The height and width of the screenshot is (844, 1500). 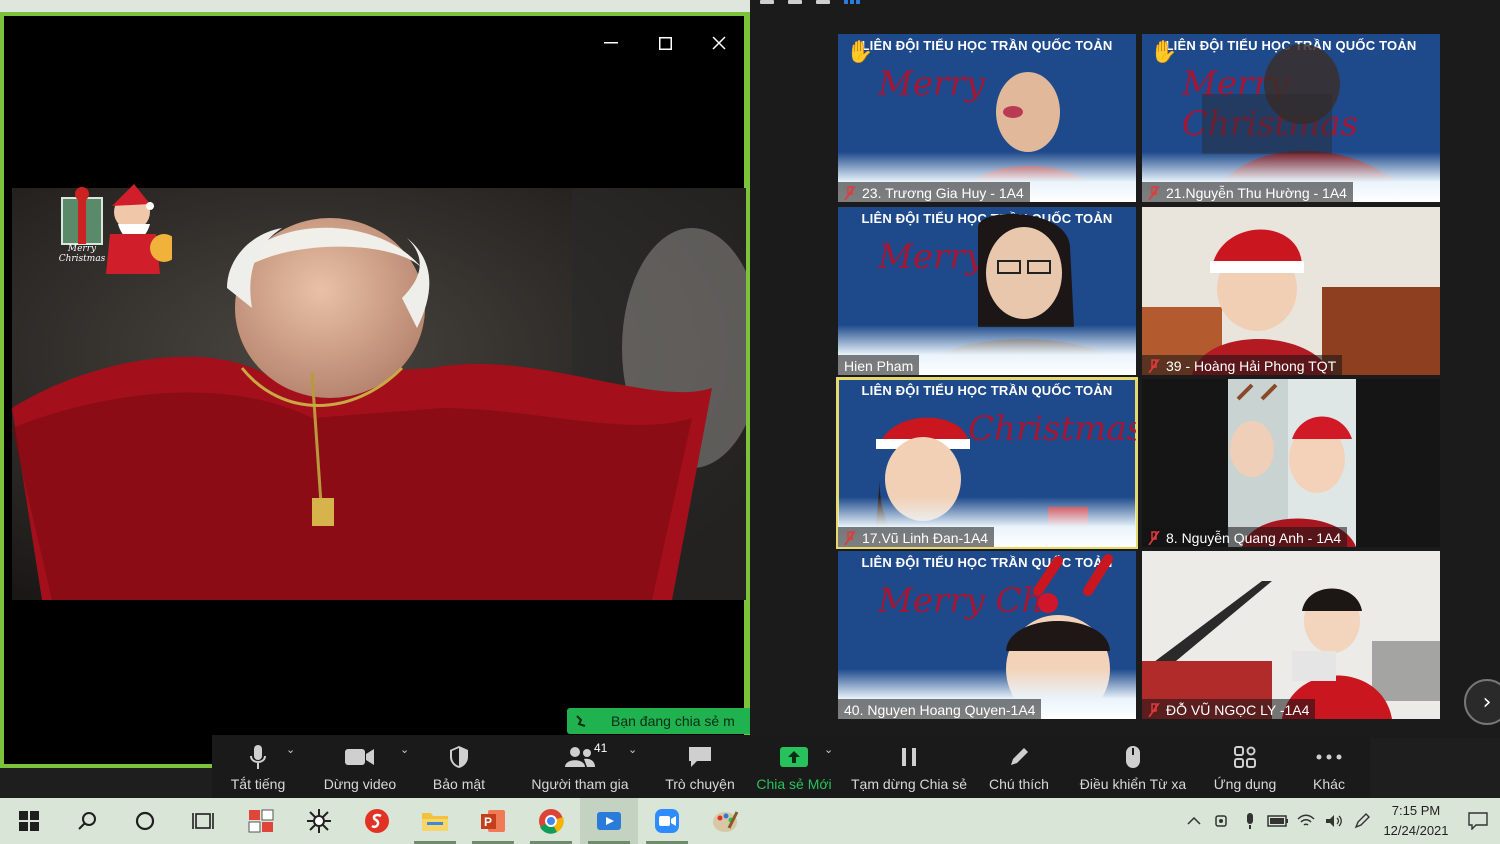 I want to click on maximize-icon, so click(x=665, y=43).